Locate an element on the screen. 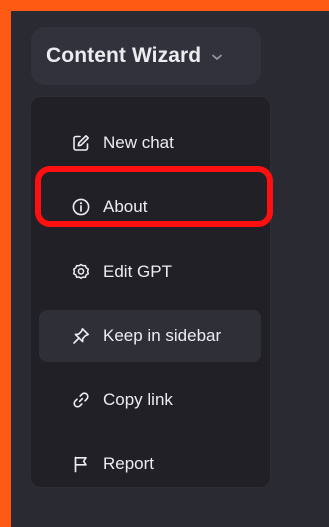 The image size is (329, 527). menu-item-edit-gpt: Edit GPT is located at coordinates (150, 272).